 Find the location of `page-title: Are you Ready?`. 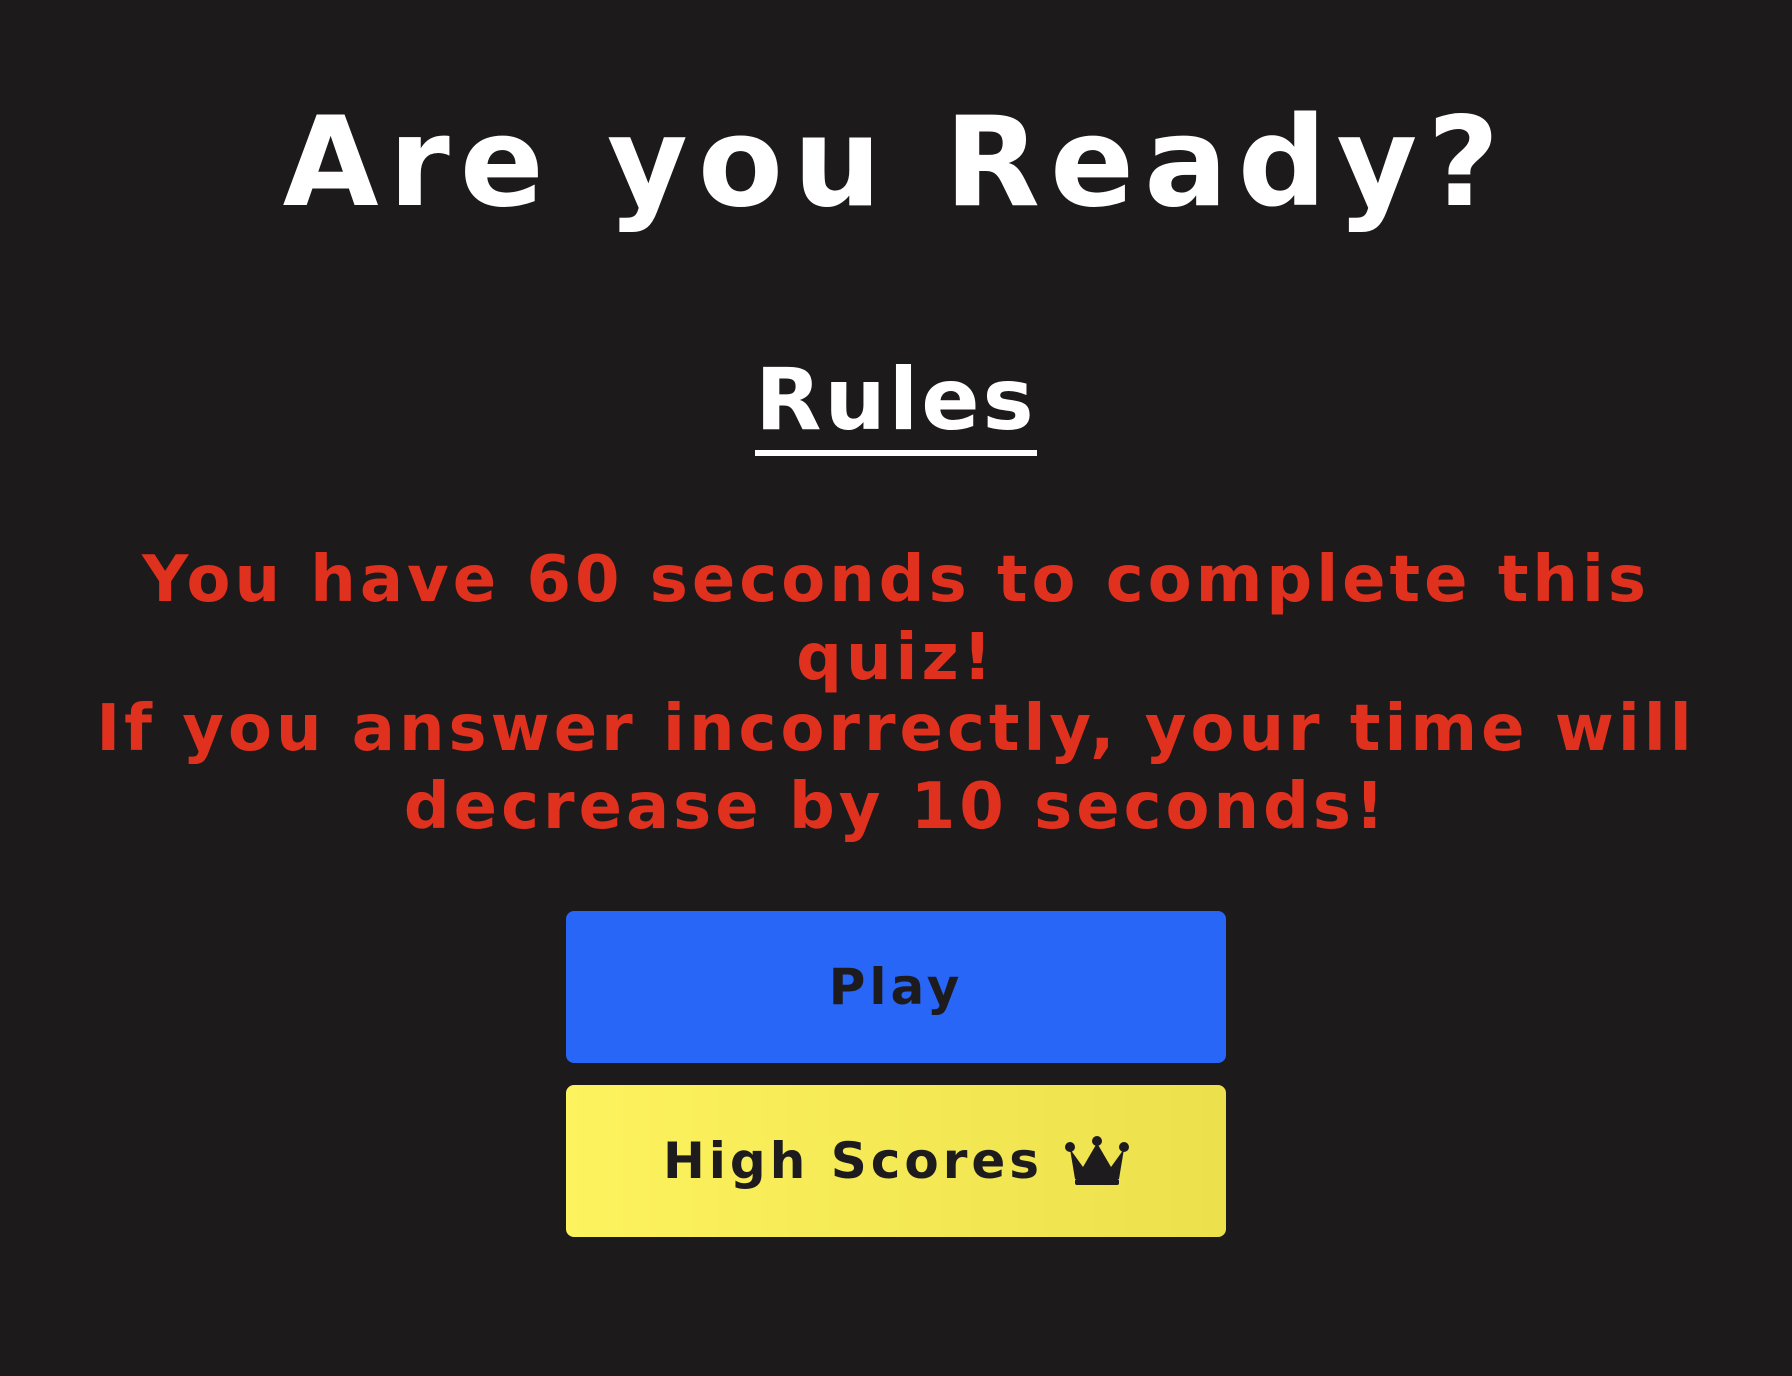

page-title: Are you Ready? is located at coordinates (896, 163).